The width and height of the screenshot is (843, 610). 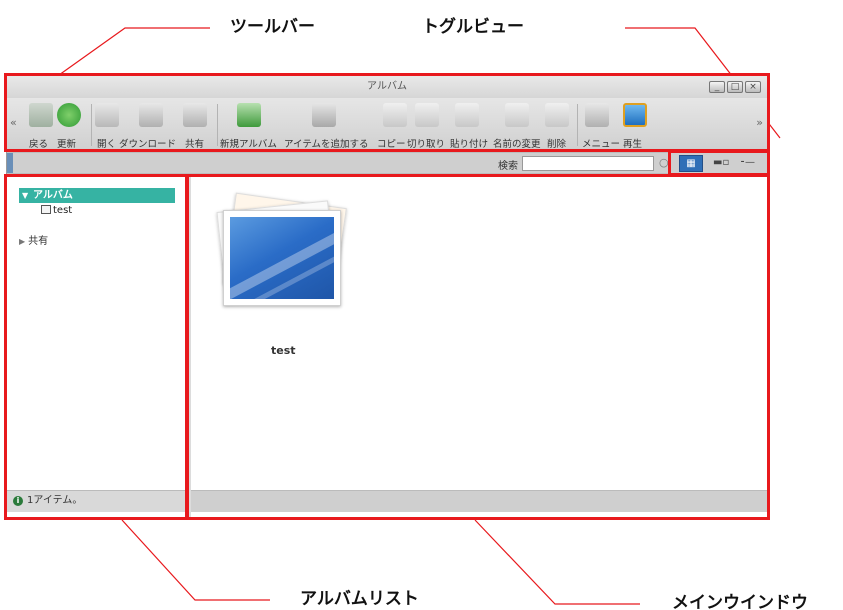 What do you see at coordinates (508, 166) in the screenshot?
I see `search-label: 検索` at bounding box center [508, 166].